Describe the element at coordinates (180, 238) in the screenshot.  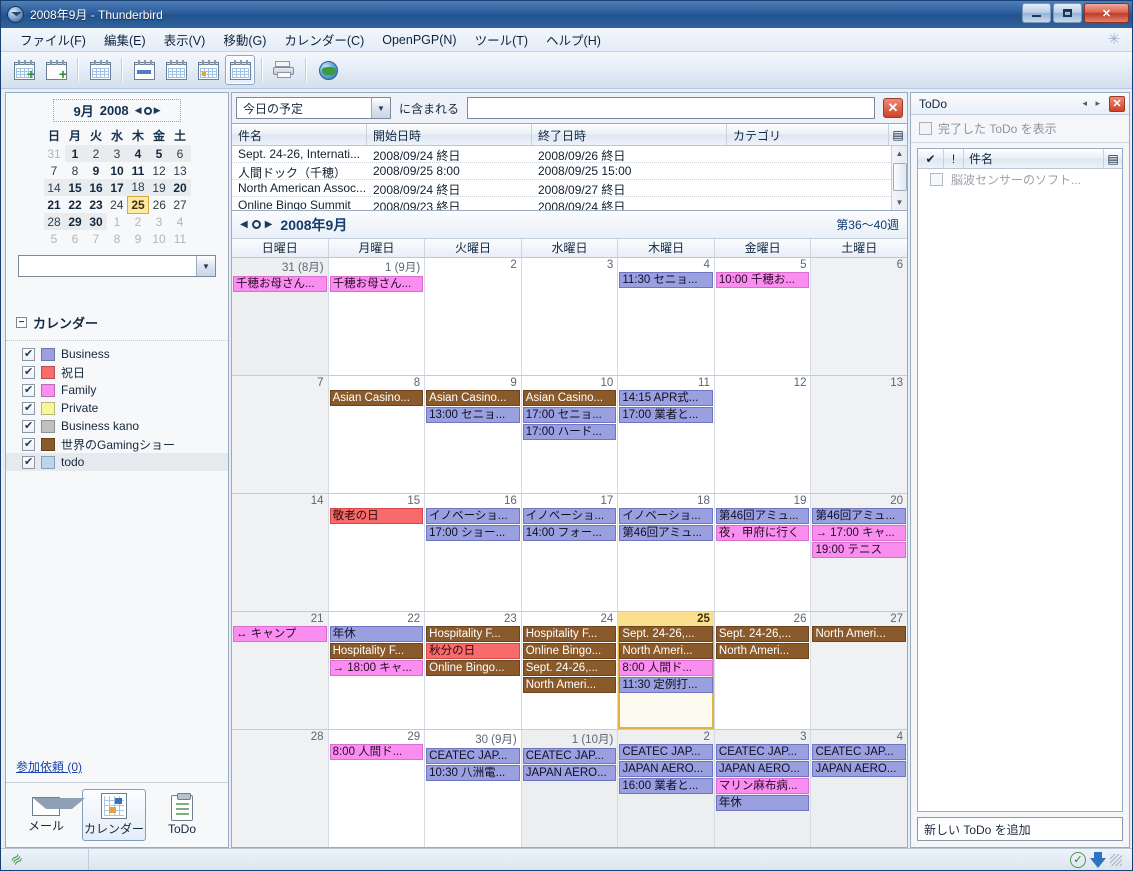
I see `mini-calendar-day: 11` at that location.